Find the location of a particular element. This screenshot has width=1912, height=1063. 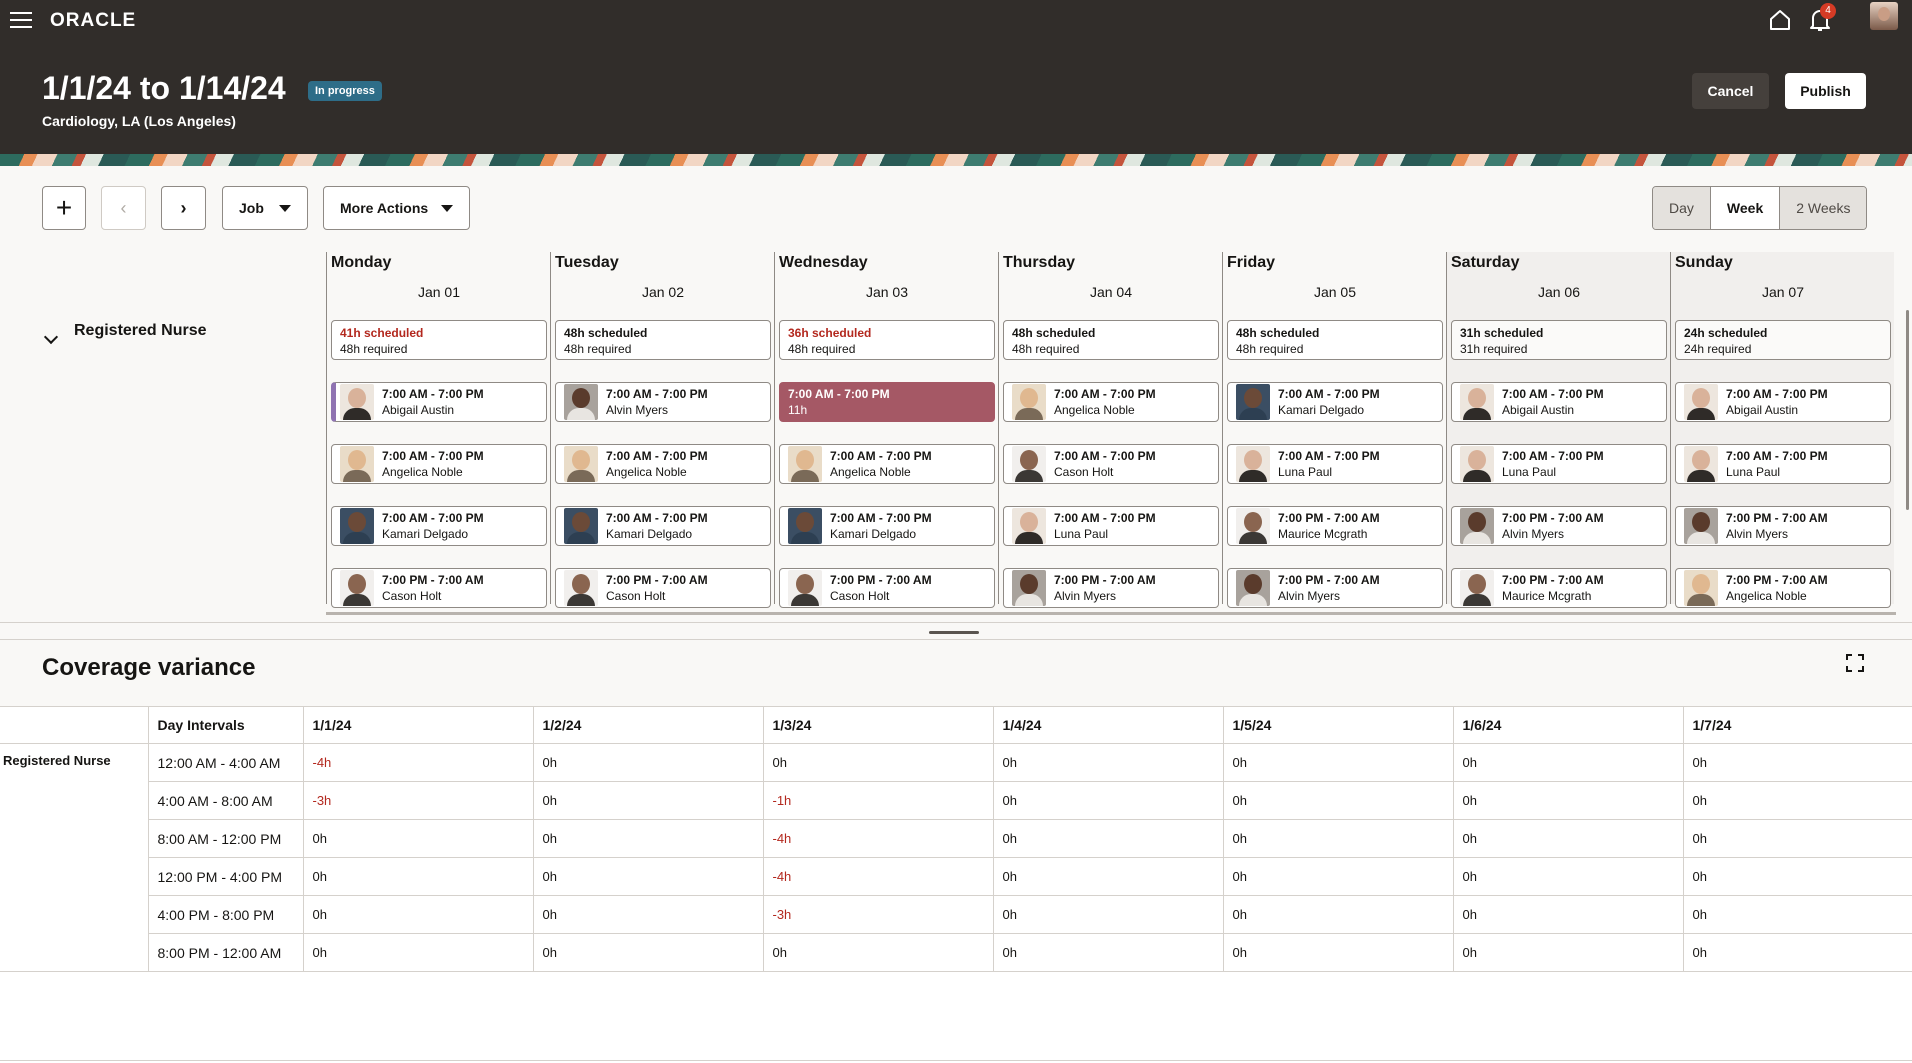

vertical-scrollbar is located at coordinates (1907, 410).